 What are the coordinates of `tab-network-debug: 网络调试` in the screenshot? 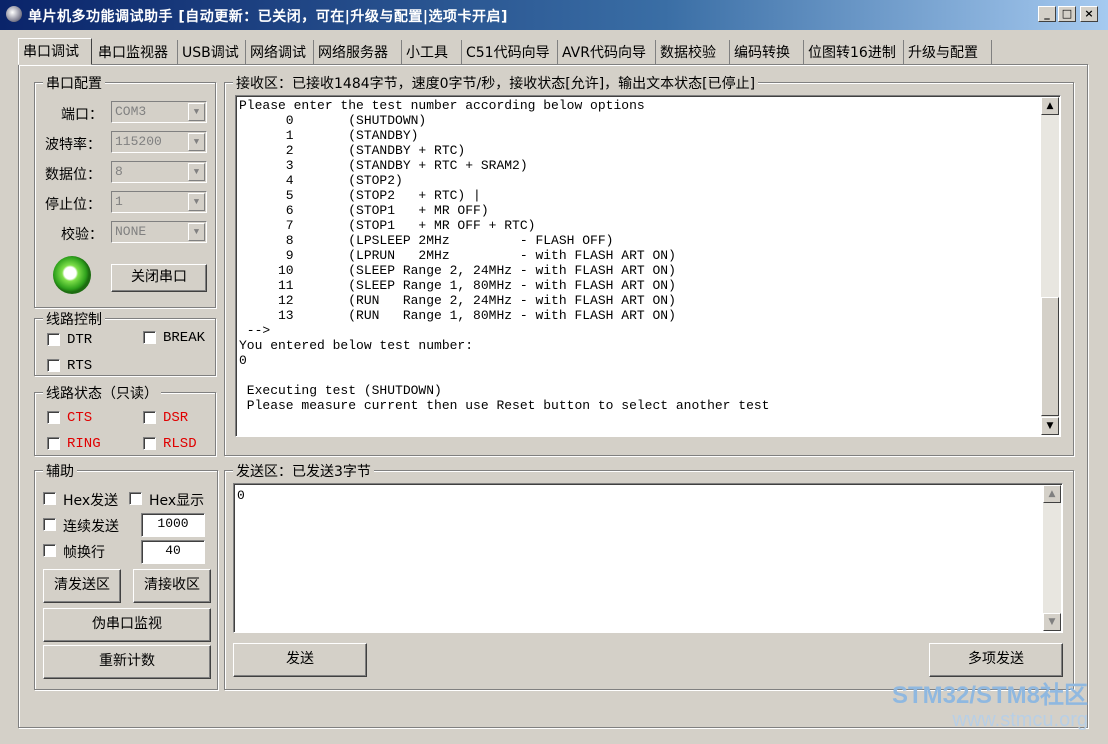 It's located at (280, 52).